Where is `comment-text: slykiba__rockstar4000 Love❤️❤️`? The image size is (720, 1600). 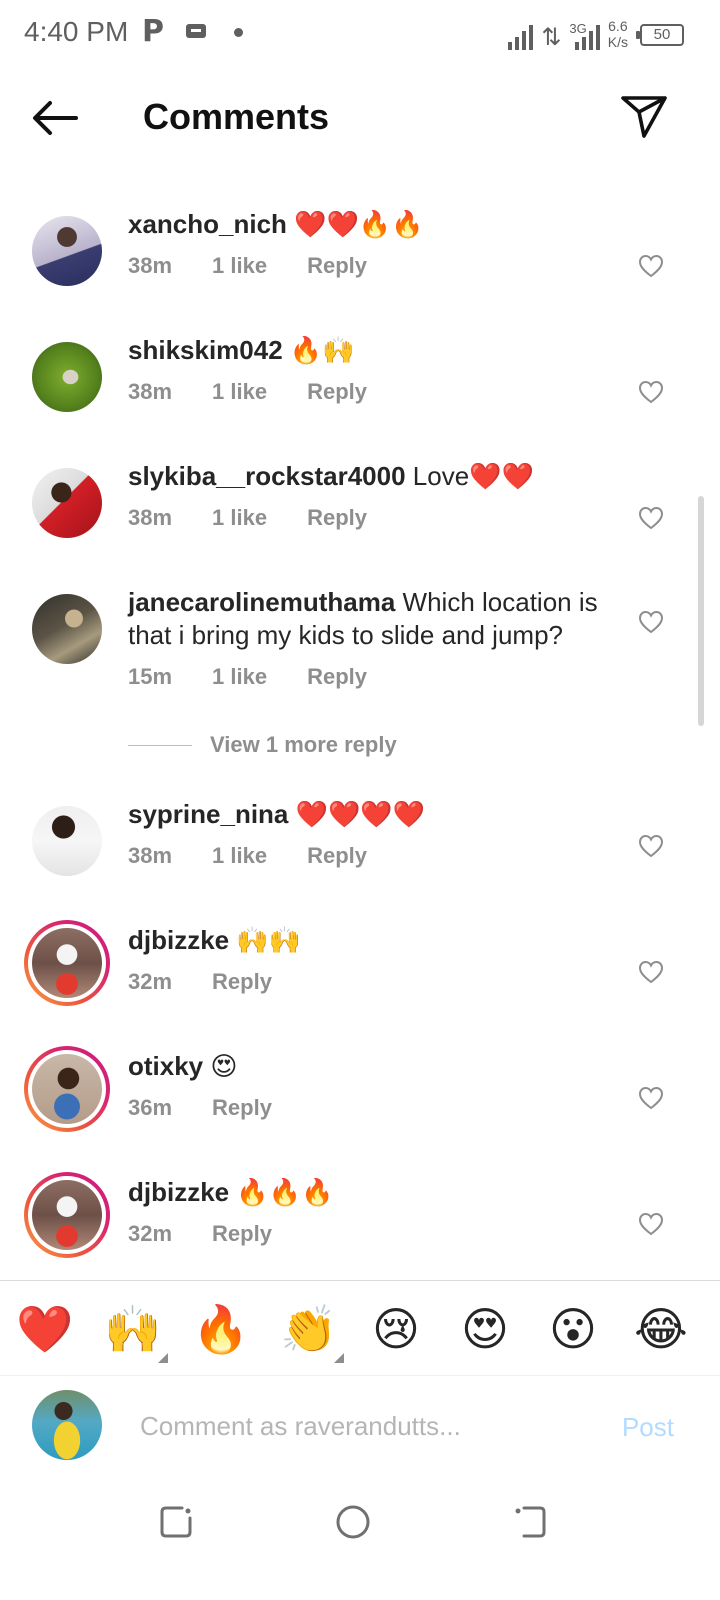
comment-text: slykiba__rockstar4000 Love❤️❤️ is located at coordinates (374, 476).